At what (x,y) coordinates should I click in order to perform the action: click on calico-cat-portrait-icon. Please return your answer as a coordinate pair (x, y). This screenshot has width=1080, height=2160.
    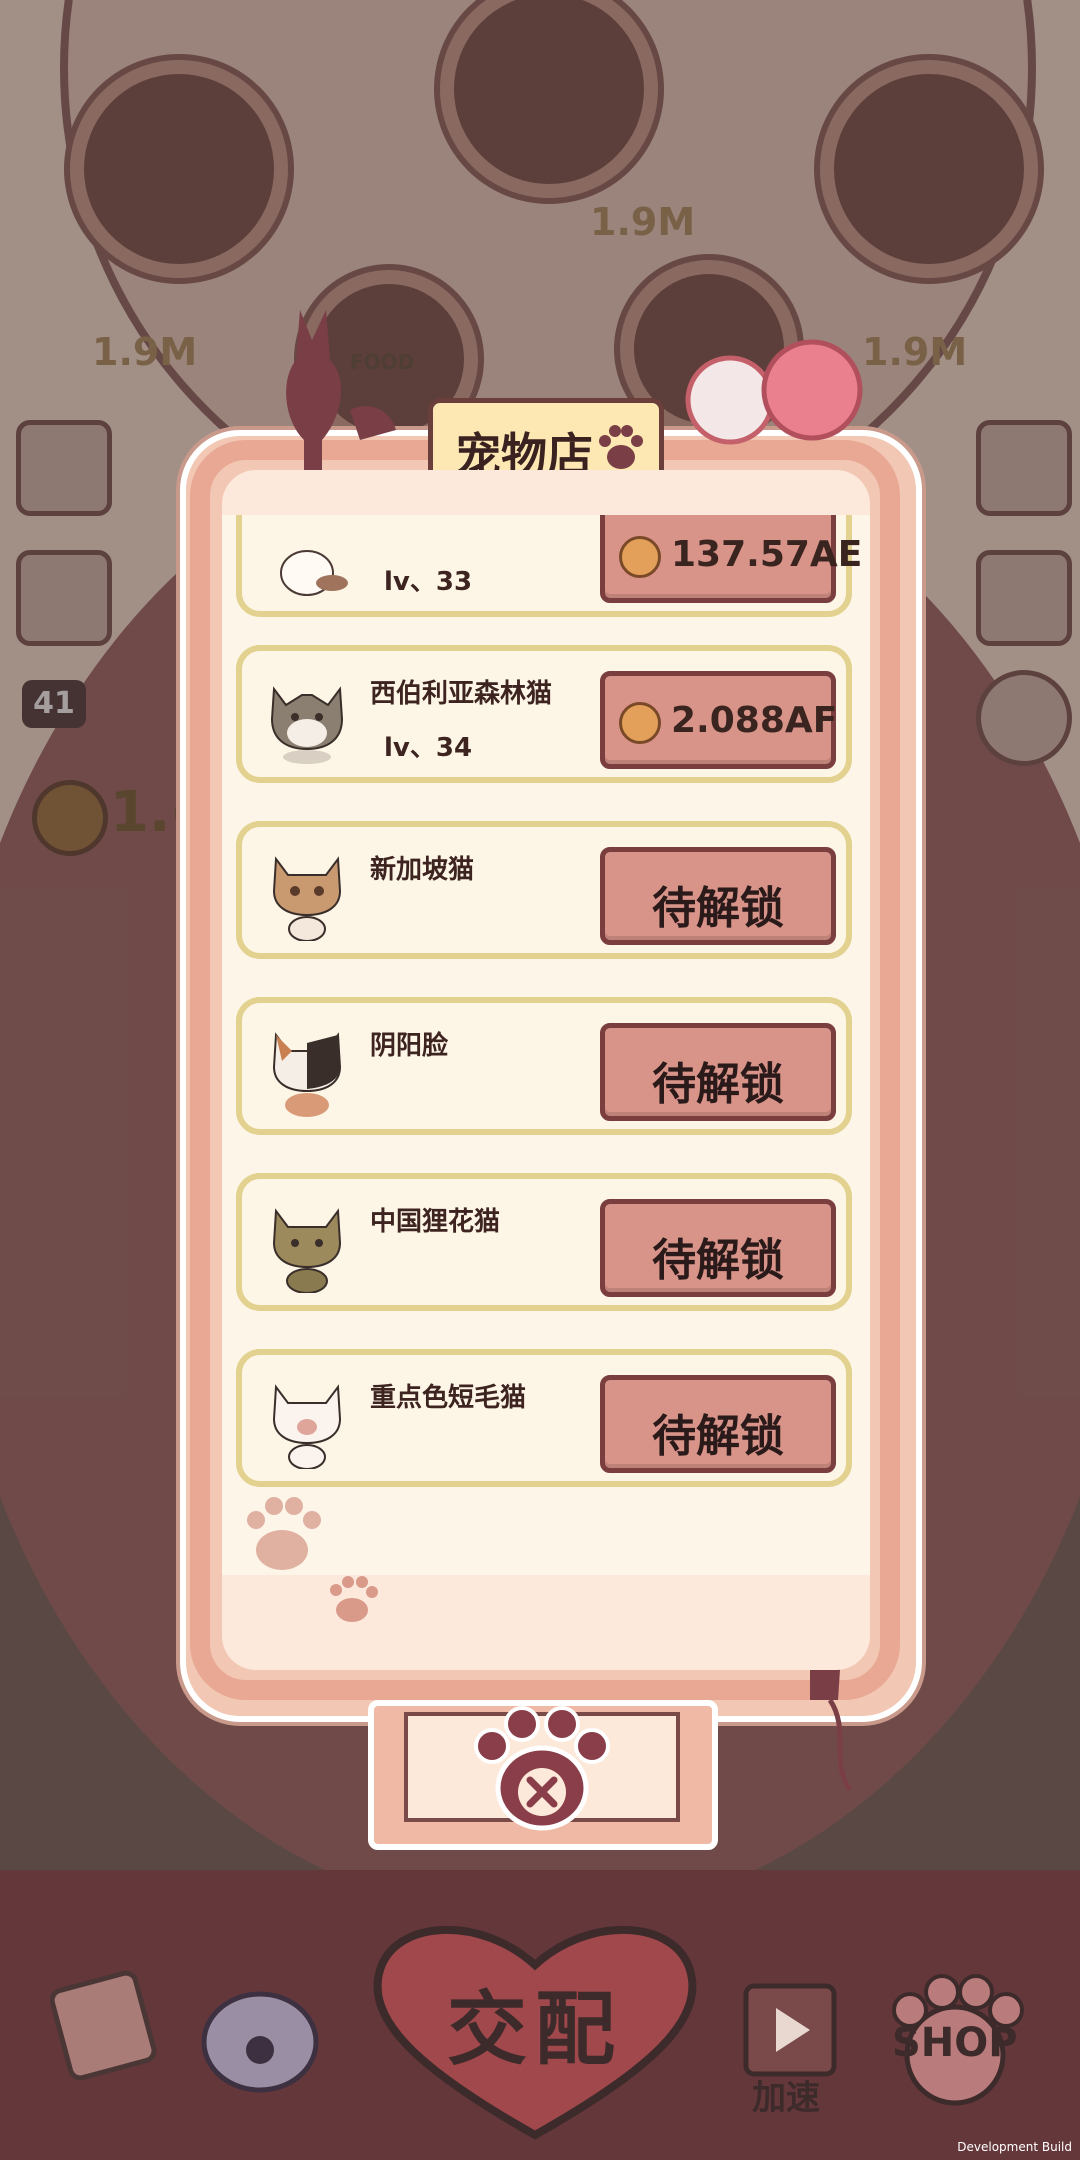
    Looking at the image, I should click on (307, 1074).